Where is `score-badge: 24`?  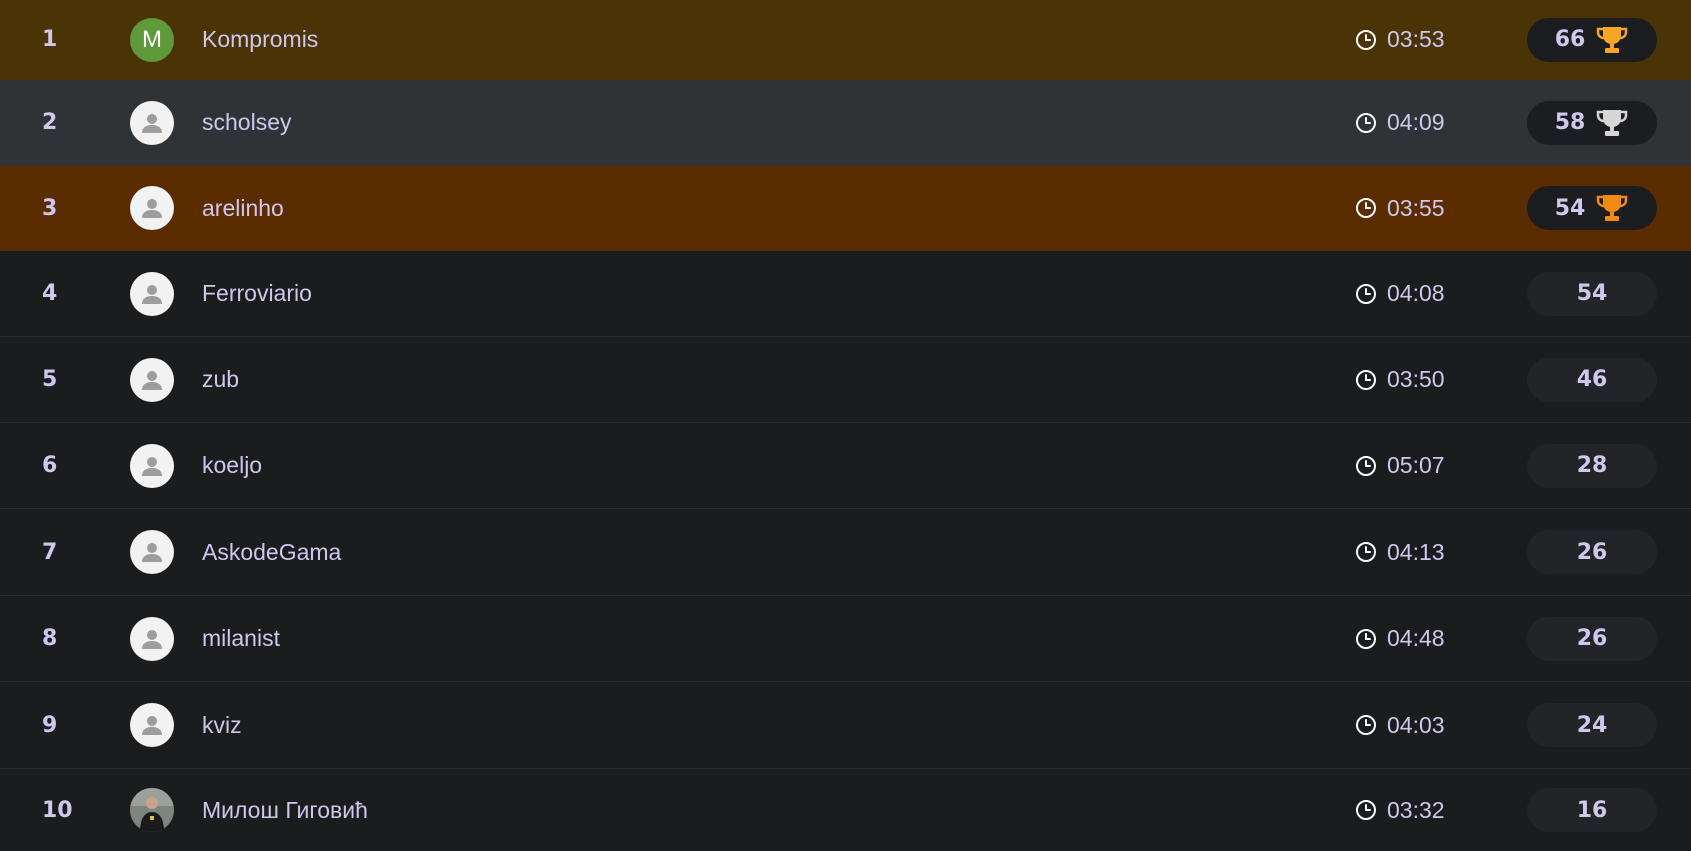 score-badge: 24 is located at coordinates (1592, 725).